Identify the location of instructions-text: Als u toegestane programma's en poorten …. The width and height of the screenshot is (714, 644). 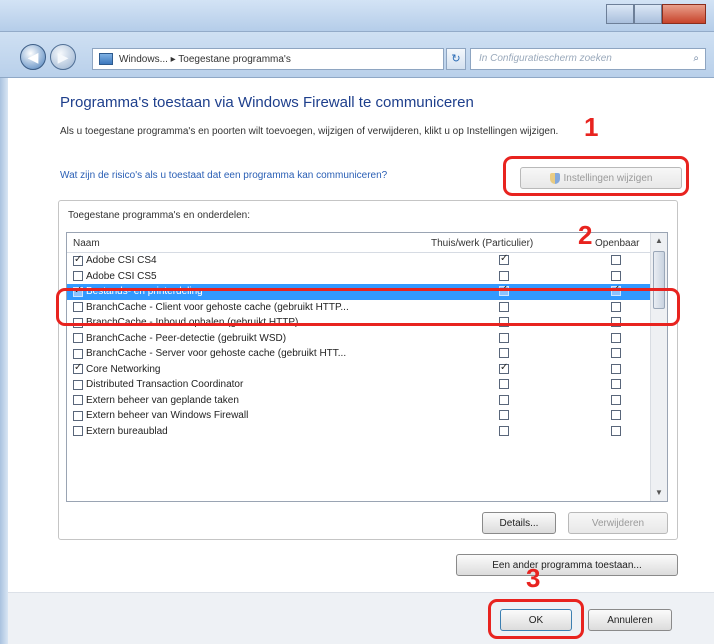
(309, 131).